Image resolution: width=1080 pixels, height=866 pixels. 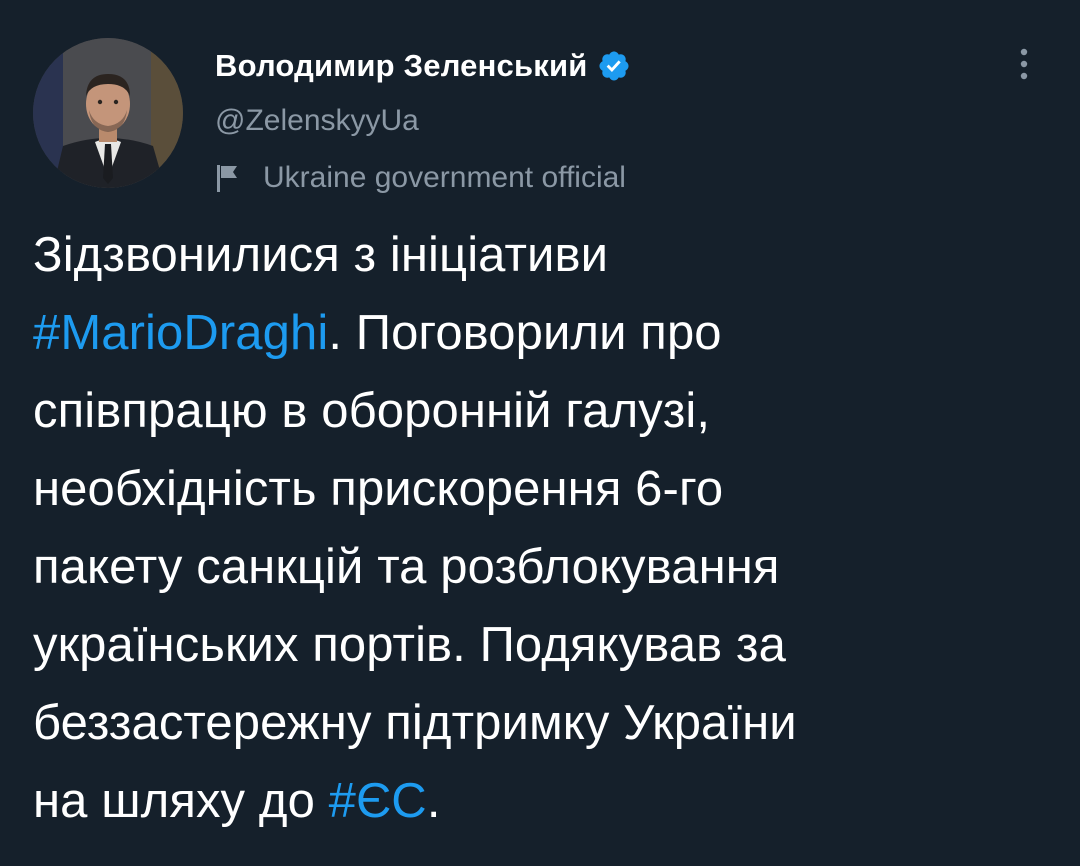 I want to click on more-options-button, so click(x=1024, y=64).